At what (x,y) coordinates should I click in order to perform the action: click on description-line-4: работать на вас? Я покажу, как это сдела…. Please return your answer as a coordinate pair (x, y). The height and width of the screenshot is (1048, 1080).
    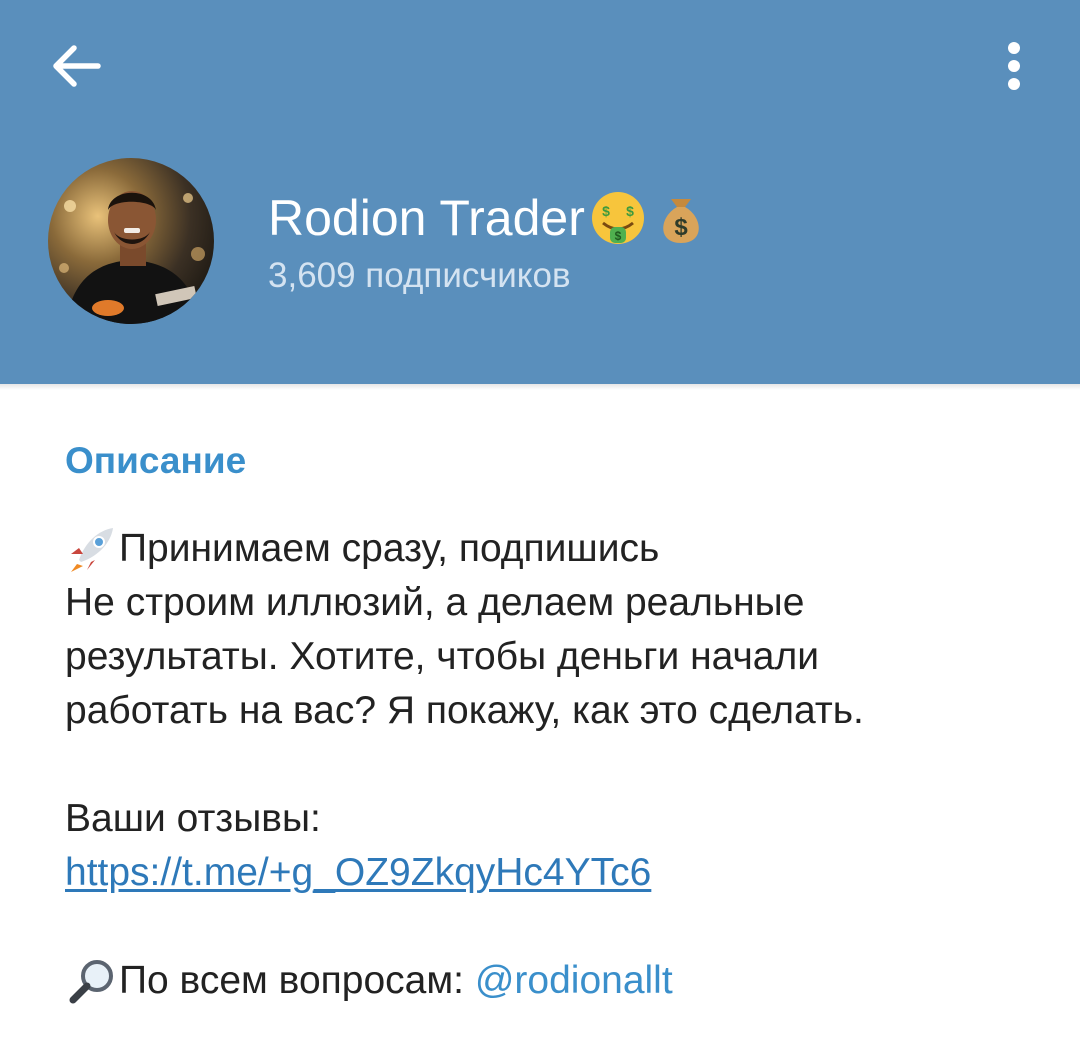
    Looking at the image, I should click on (464, 710).